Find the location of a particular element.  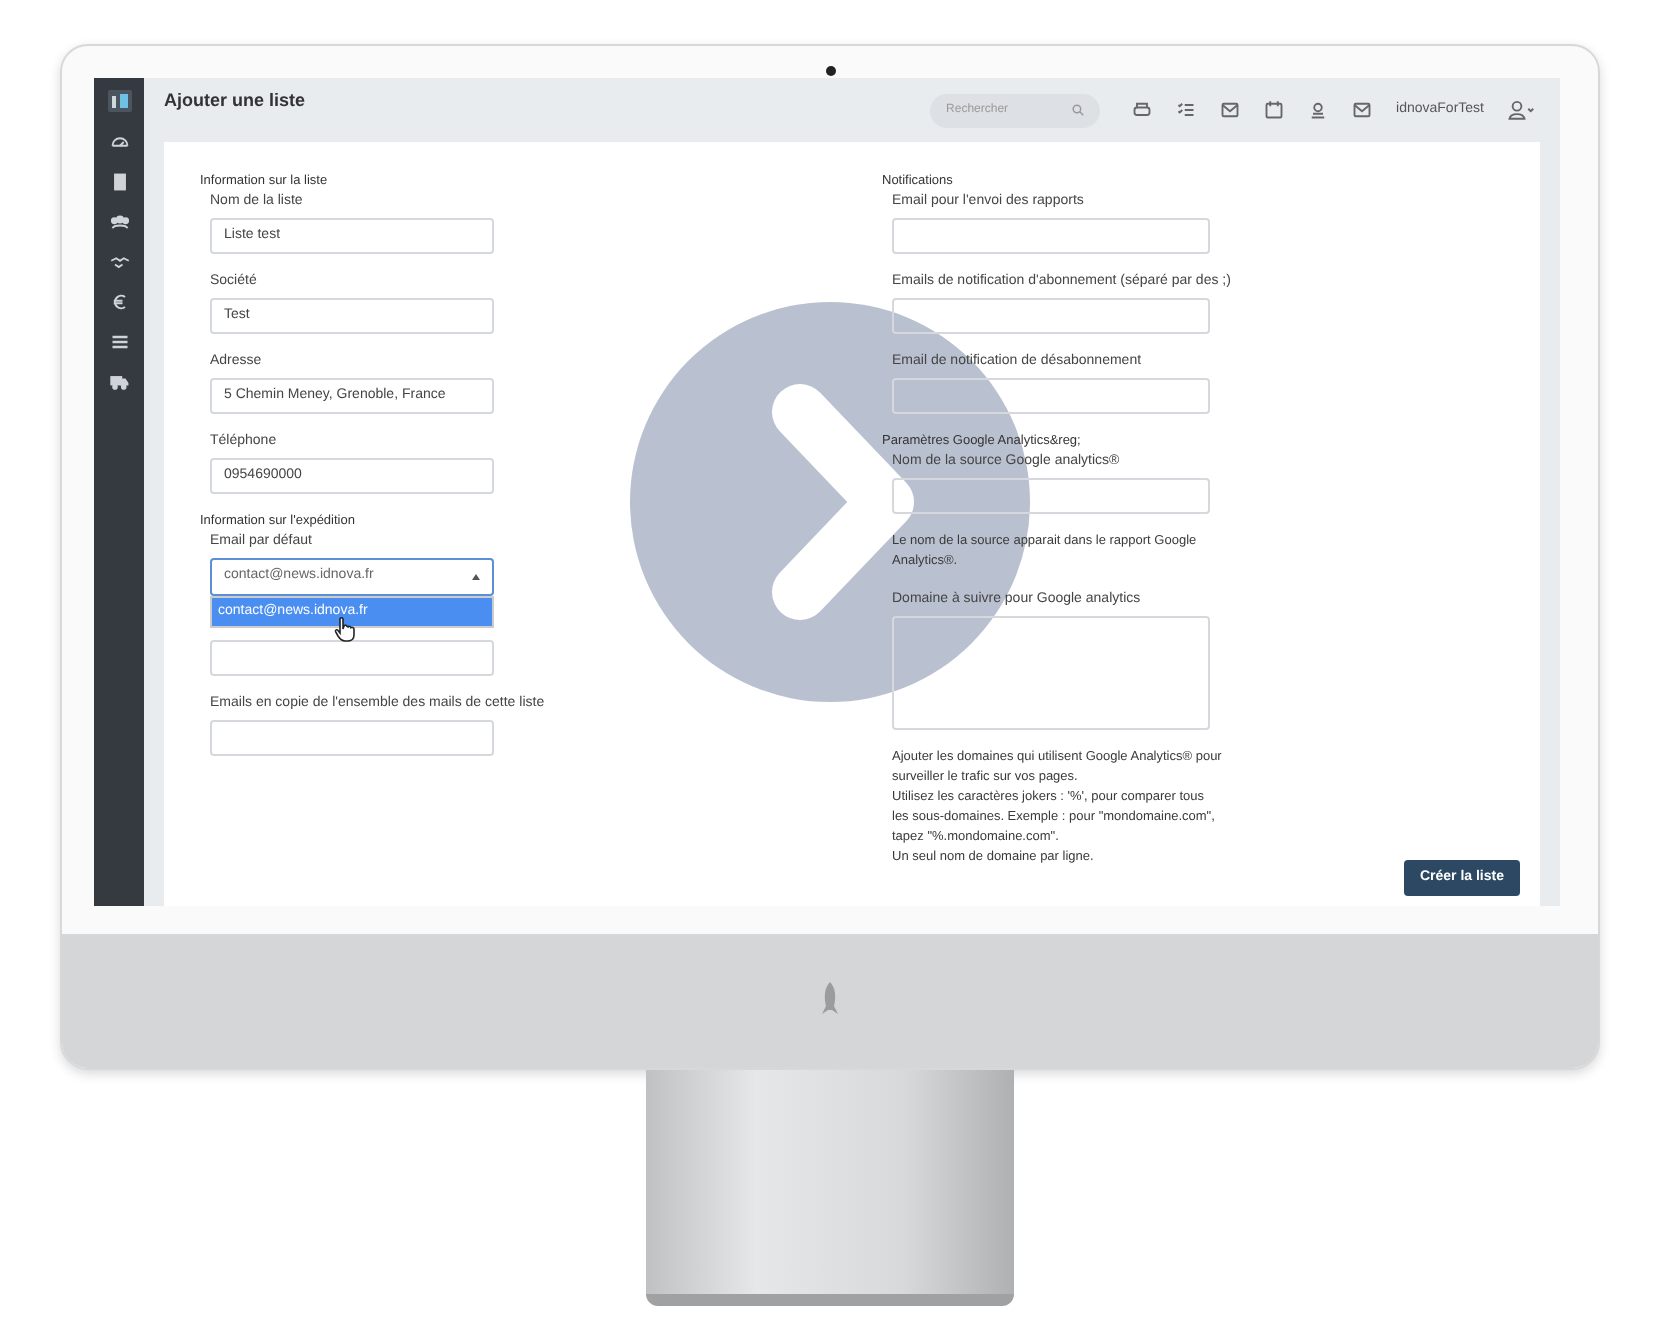

page-title: Ajouter une liste is located at coordinates (235, 101).